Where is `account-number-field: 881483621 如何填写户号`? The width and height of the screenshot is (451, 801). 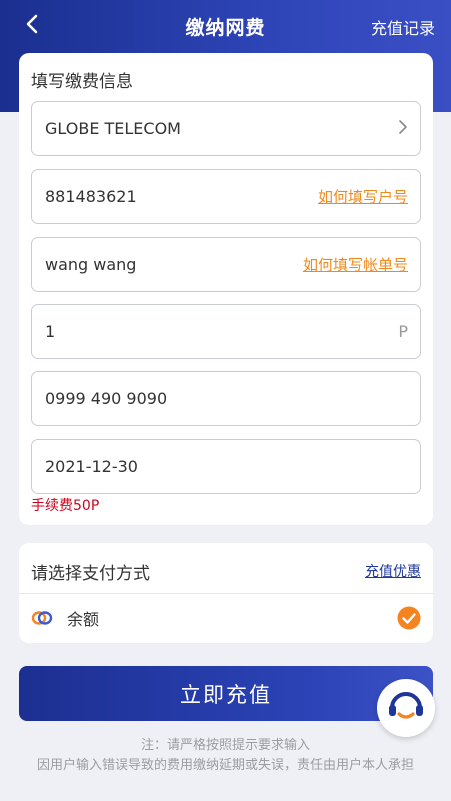
account-number-field: 881483621 如何填写户号 is located at coordinates (226, 196).